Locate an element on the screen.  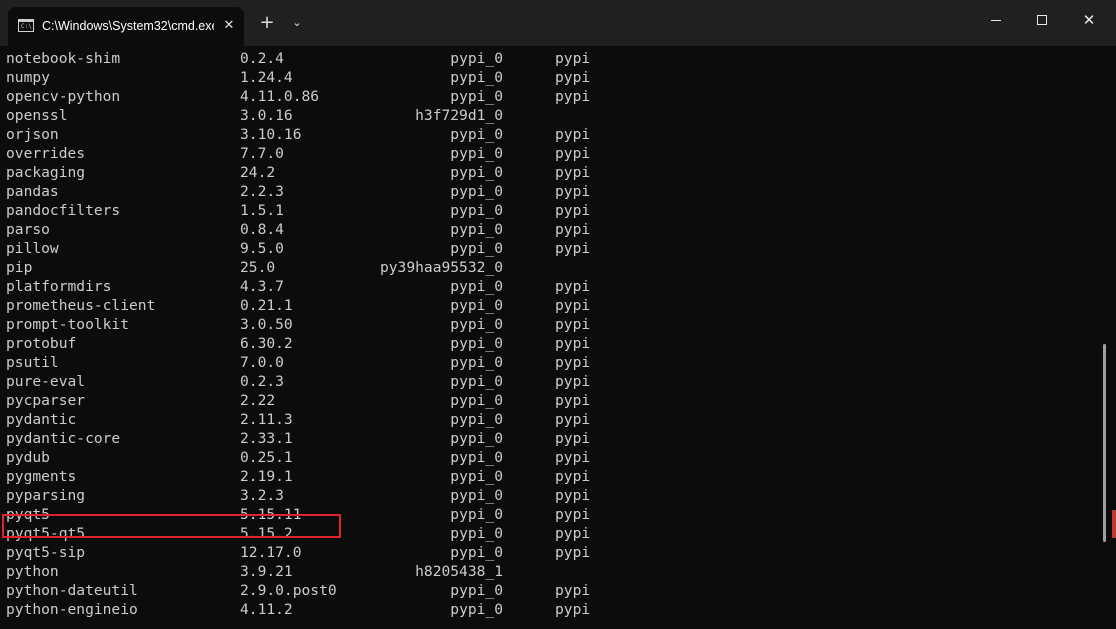
table-row: openssl 3.0.16 h3f729d1_0 is located at coordinates (550, 115).